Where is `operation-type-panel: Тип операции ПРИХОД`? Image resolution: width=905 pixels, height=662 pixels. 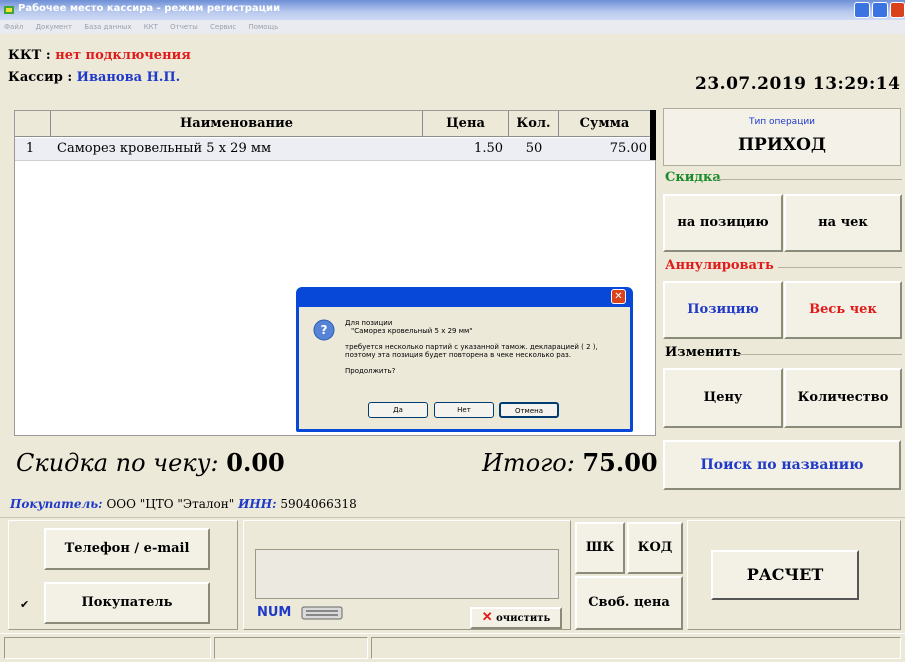
operation-type-panel: Тип операции ПРИХОД is located at coordinates (782, 137).